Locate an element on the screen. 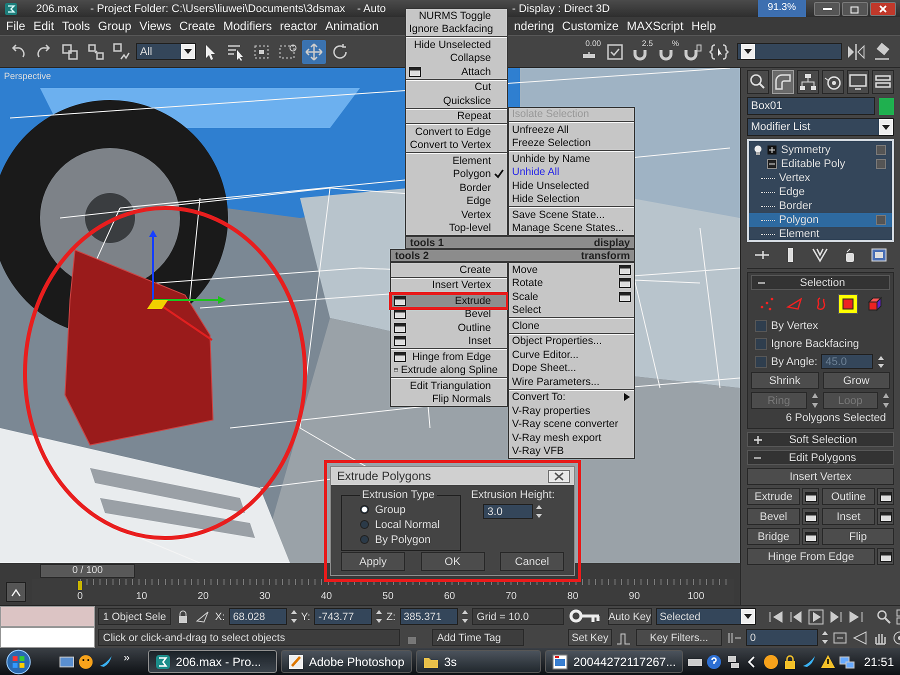 This screenshot has width=900, height=675. menu-item: V-Ray scene converter is located at coordinates (571, 424).